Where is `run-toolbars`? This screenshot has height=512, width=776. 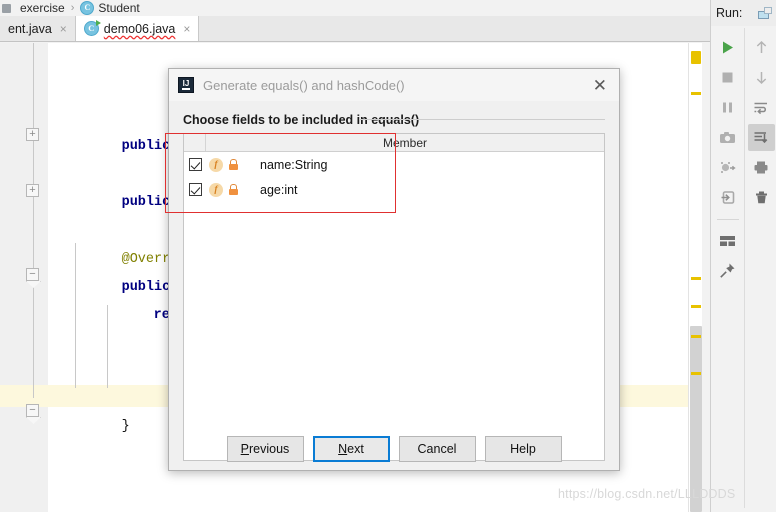 run-toolbars is located at coordinates (743, 268).